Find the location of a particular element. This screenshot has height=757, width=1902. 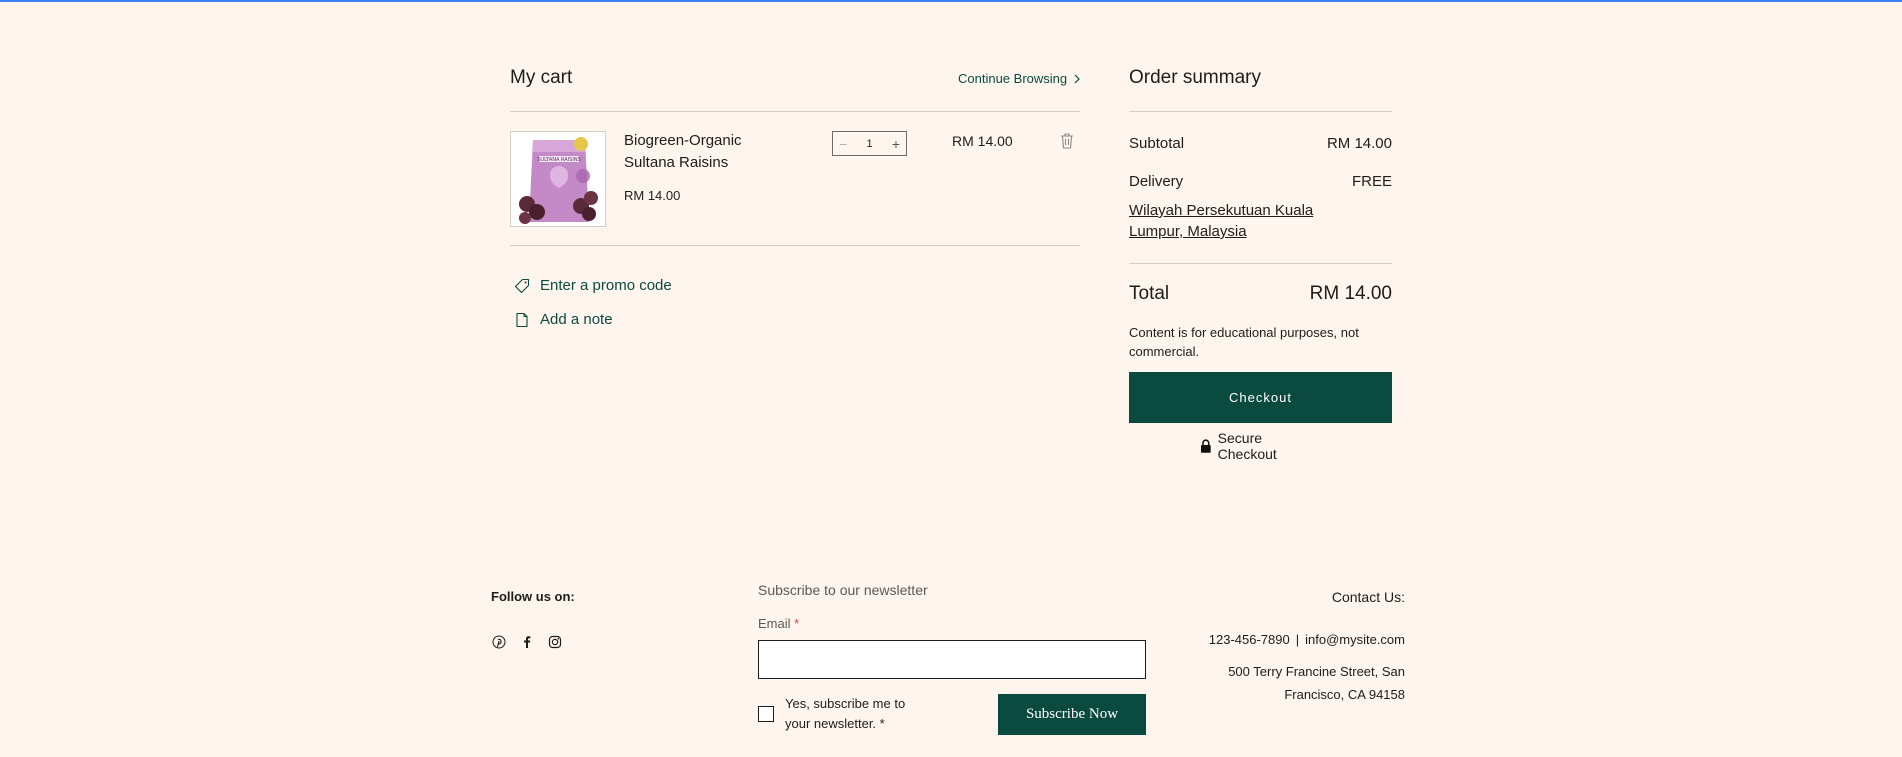

top-border is located at coordinates (951, 1).